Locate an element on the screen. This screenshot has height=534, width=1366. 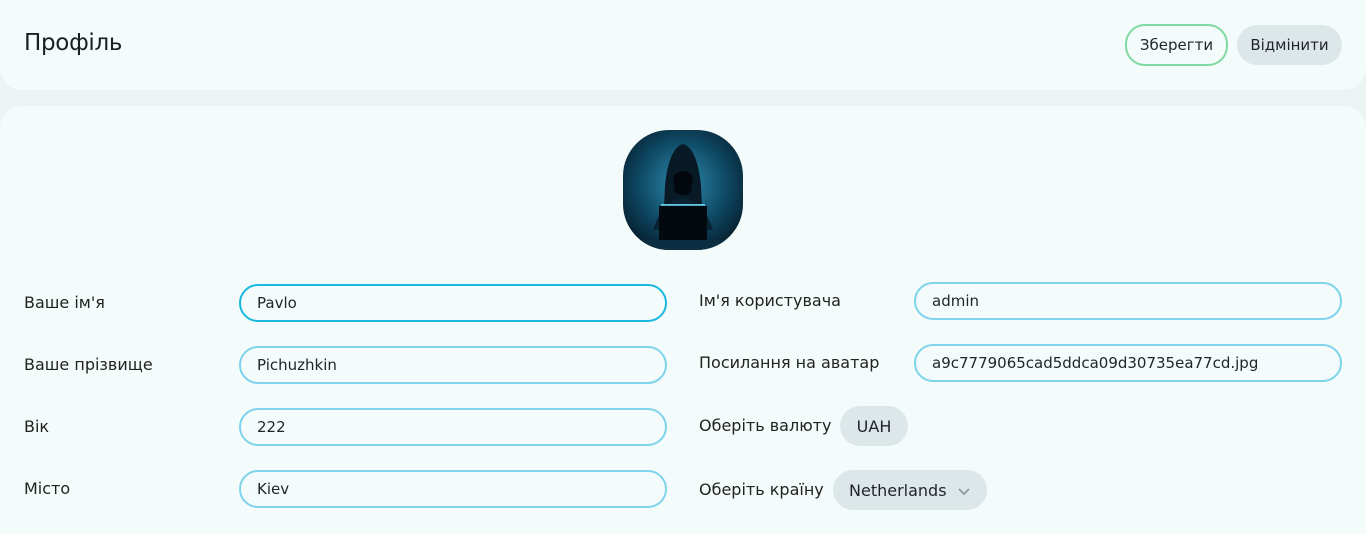
first-name-input is located at coordinates (453, 303).